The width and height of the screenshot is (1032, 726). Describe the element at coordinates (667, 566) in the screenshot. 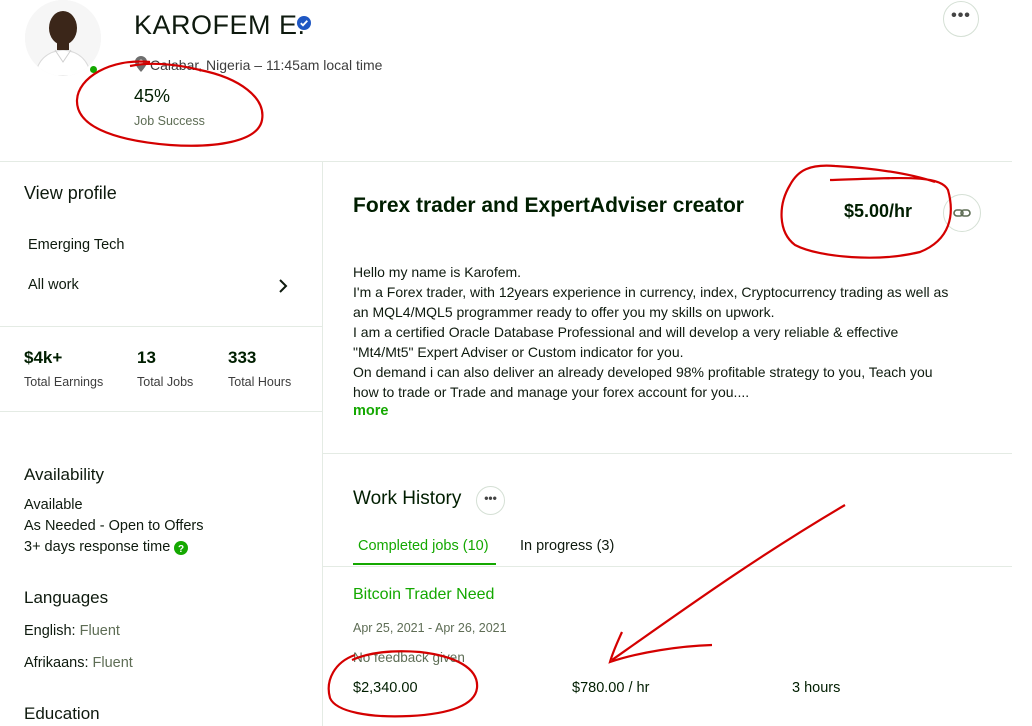

I see `tabs-divider` at that location.